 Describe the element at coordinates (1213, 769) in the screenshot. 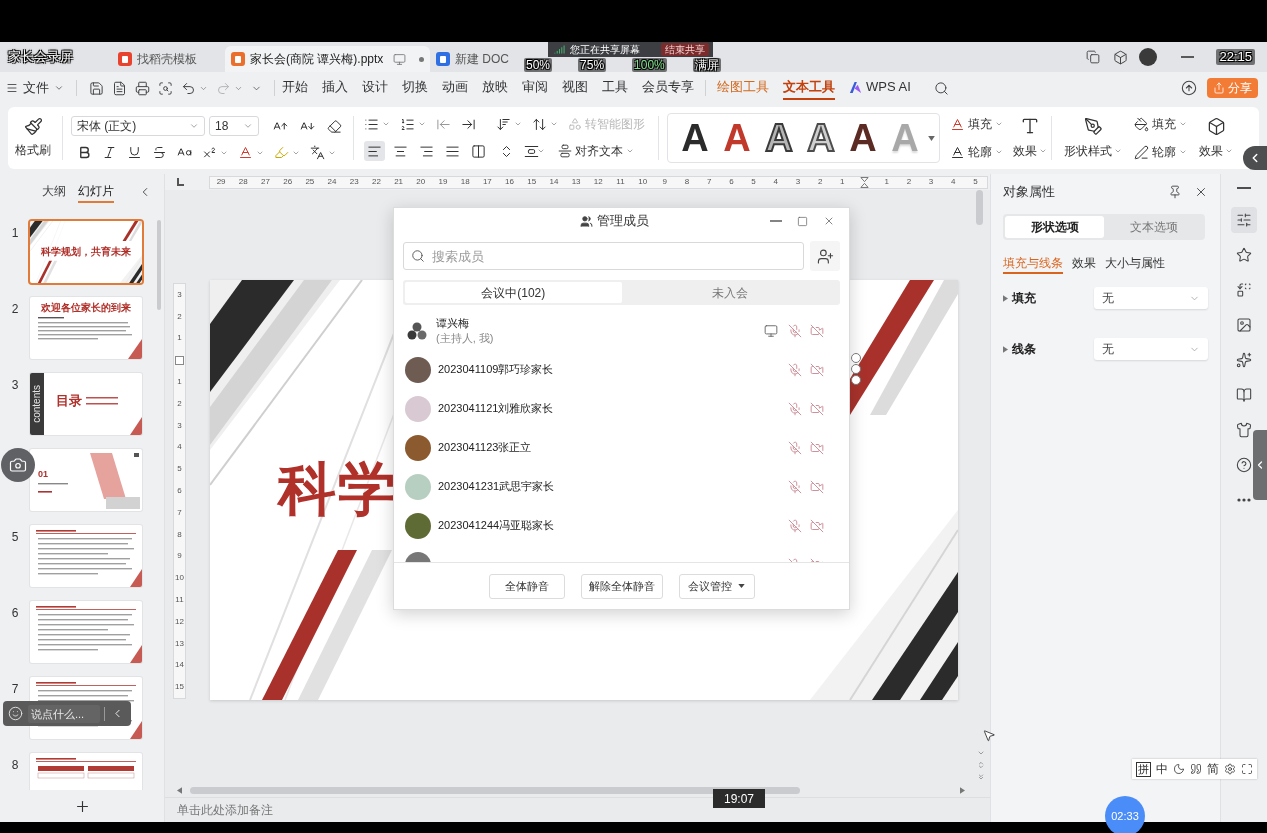

I see `ime-script-label: 简` at that location.